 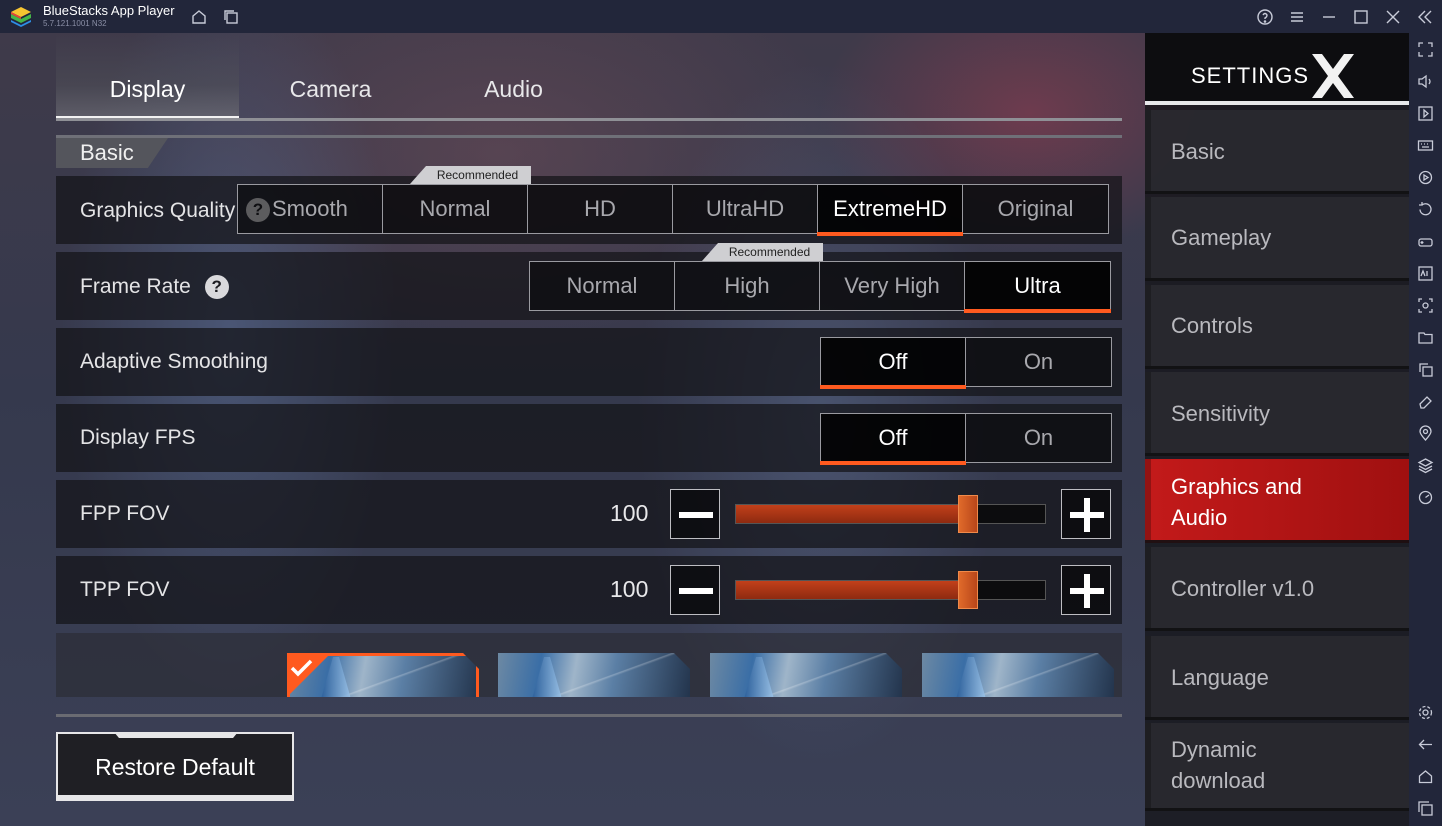 I want to click on settings-menu-label: Gameplay, so click(x=1221, y=237).